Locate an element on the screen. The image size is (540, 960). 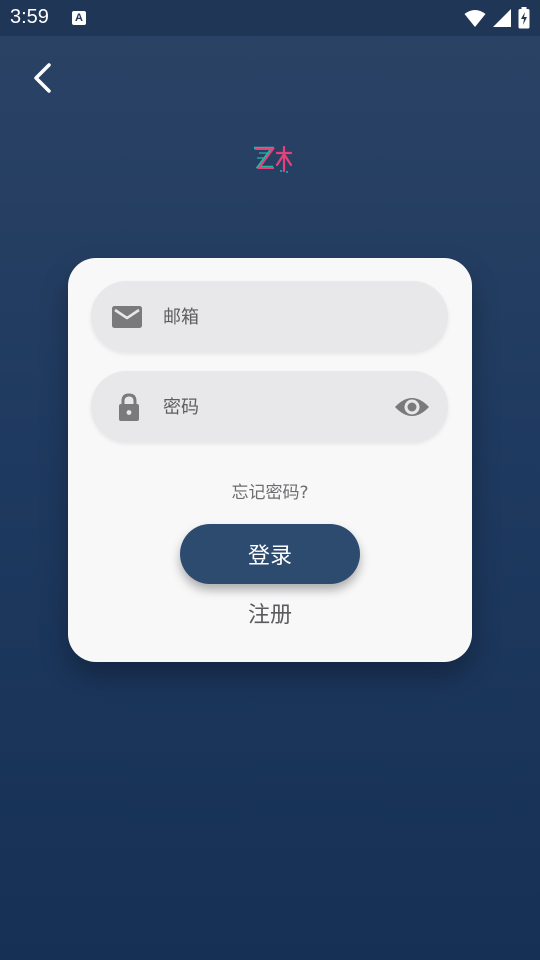
eye-icon is located at coordinates (412, 407).